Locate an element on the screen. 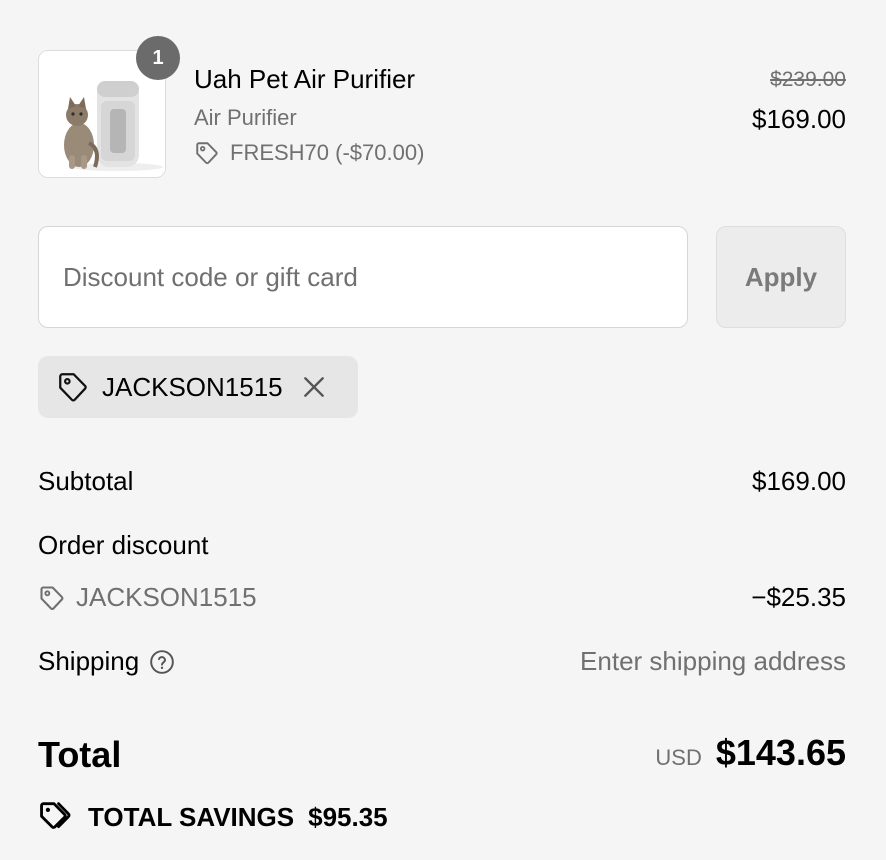 The width and height of the screenshot is (886, 860). shipping-row: Shipping Enter shipping address is located at coordinates (442, 661).